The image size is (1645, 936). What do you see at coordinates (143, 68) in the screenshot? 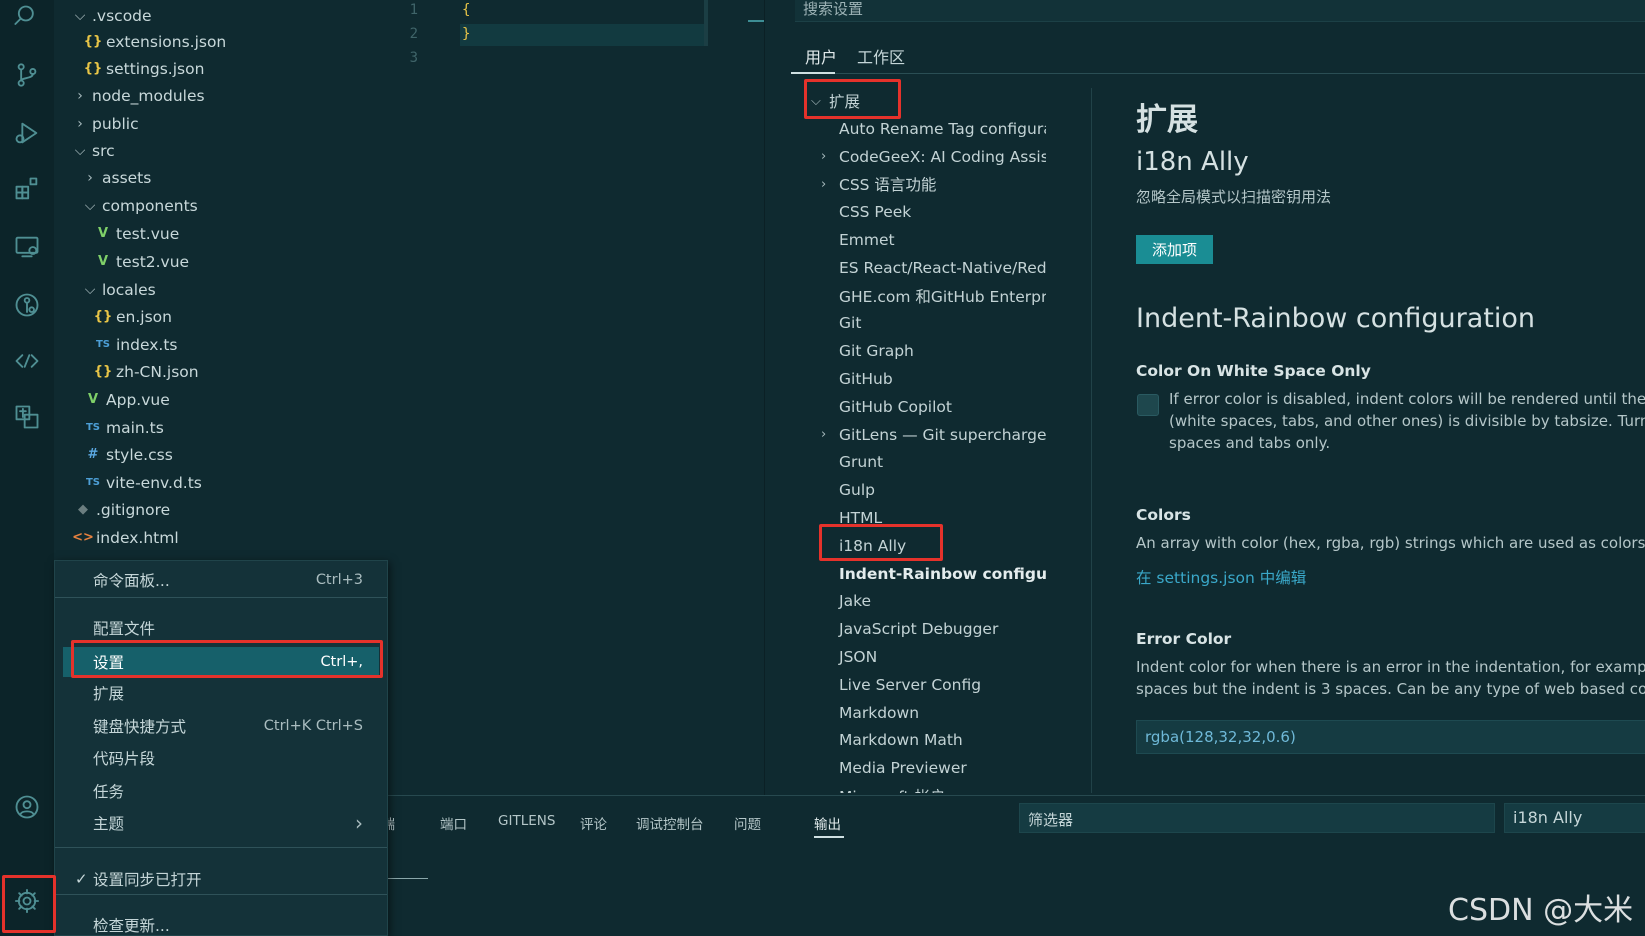
I see `explorer-item: {} settings.json` at bounding box center [143, 68].